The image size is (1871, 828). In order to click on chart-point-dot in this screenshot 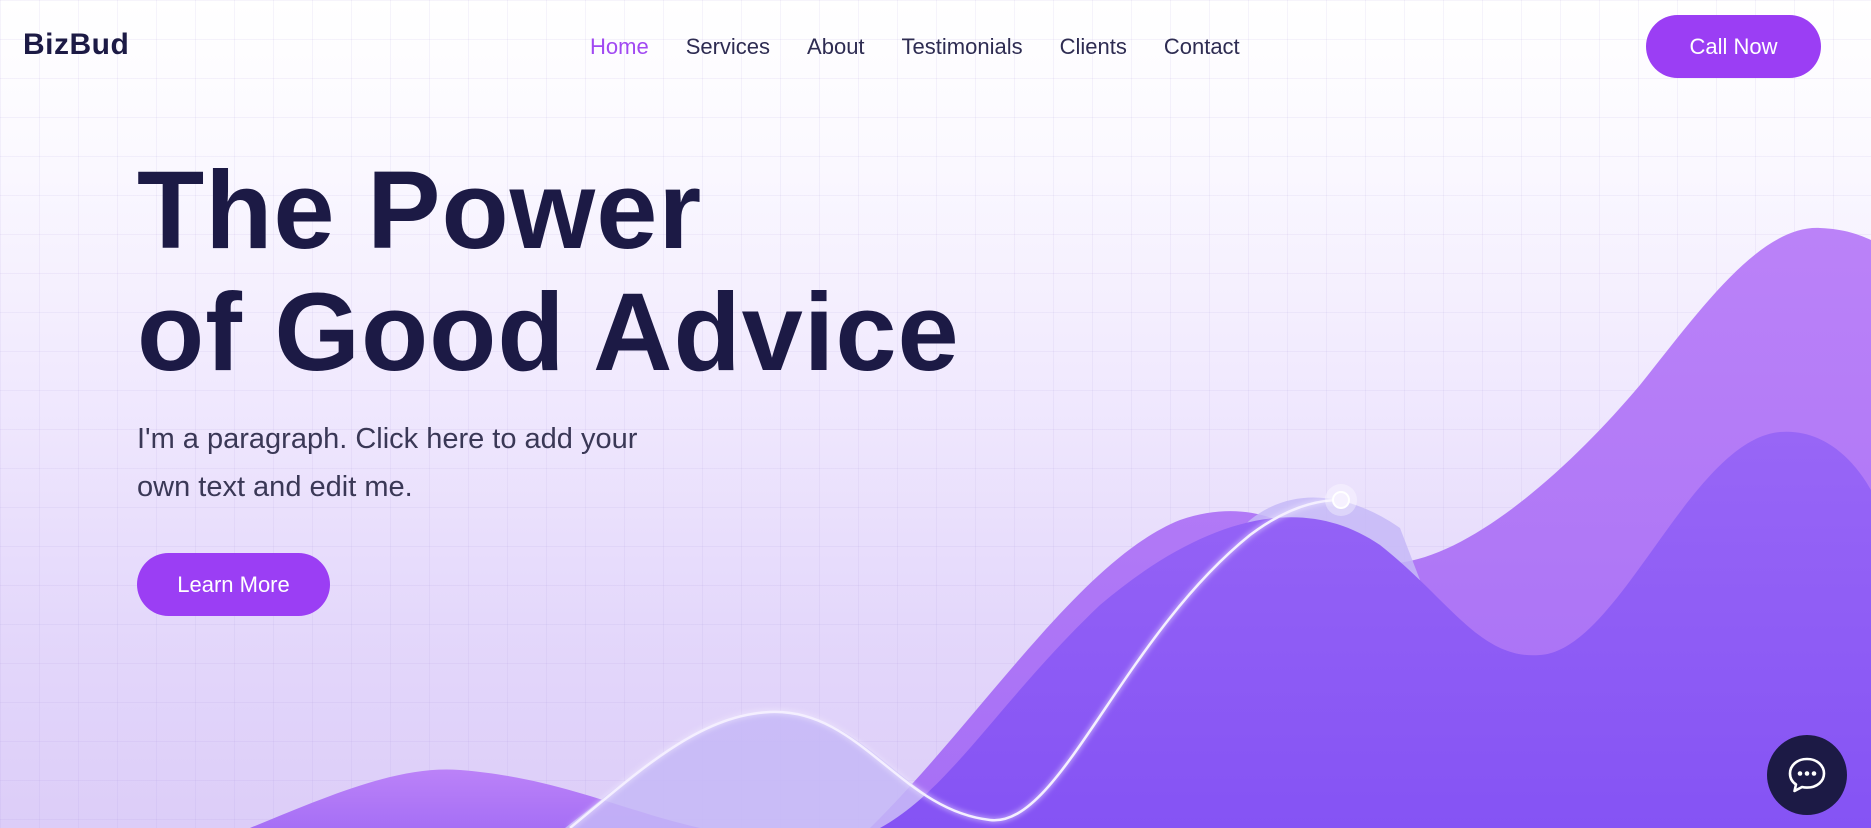, I will do `click(1341, 500)`.